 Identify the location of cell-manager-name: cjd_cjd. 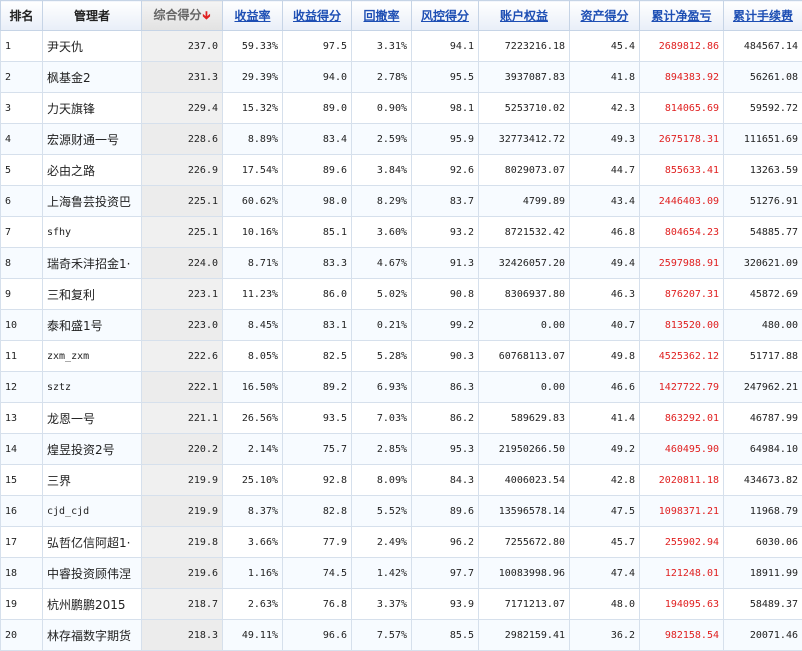
(92, 511).